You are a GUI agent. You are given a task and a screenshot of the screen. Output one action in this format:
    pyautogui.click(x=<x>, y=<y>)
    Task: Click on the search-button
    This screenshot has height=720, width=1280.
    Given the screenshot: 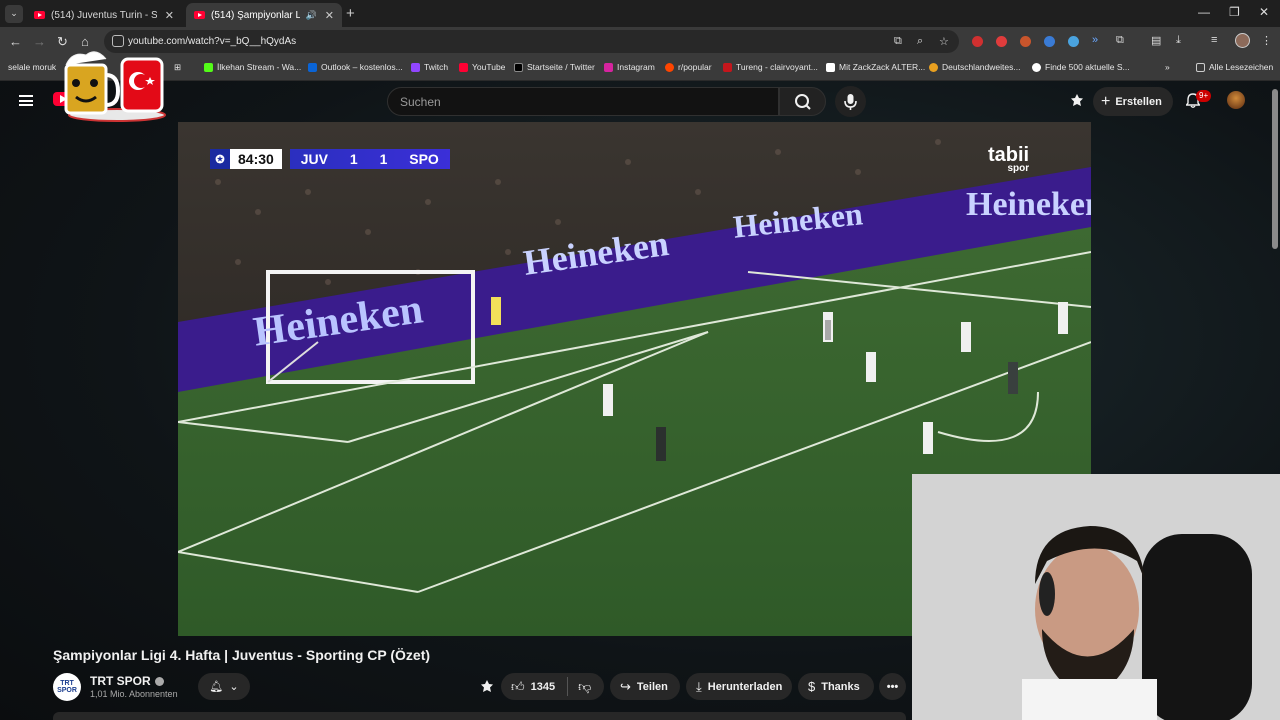 What is the action you would take?
    pyautogui.click(x=802, y=101)
    